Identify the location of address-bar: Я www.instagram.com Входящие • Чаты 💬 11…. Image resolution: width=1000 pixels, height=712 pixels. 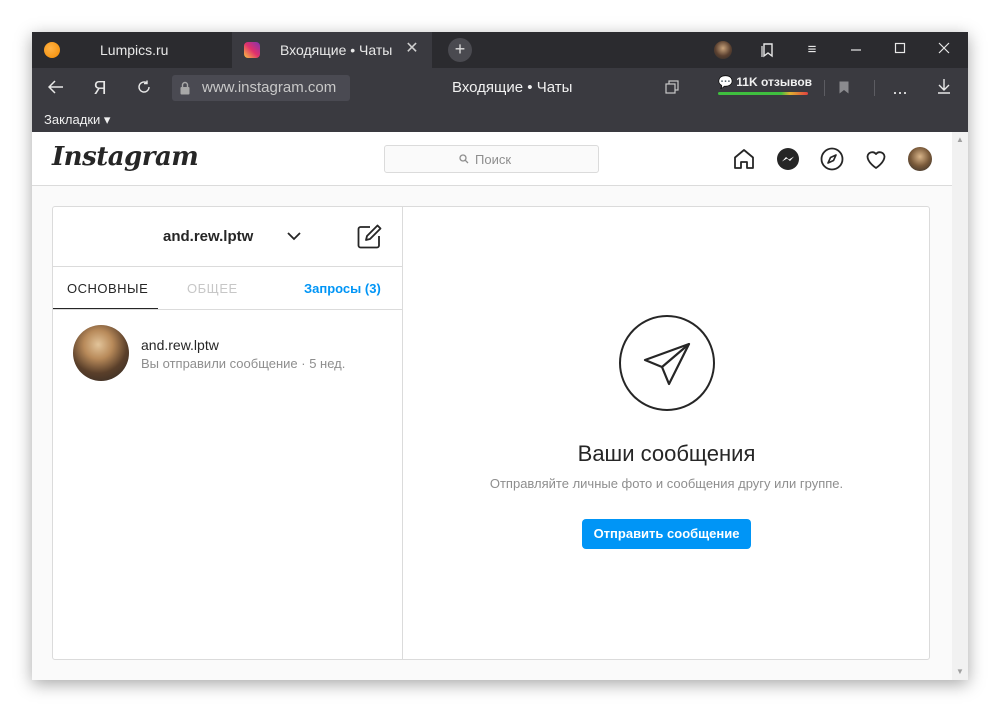
(500, 88).